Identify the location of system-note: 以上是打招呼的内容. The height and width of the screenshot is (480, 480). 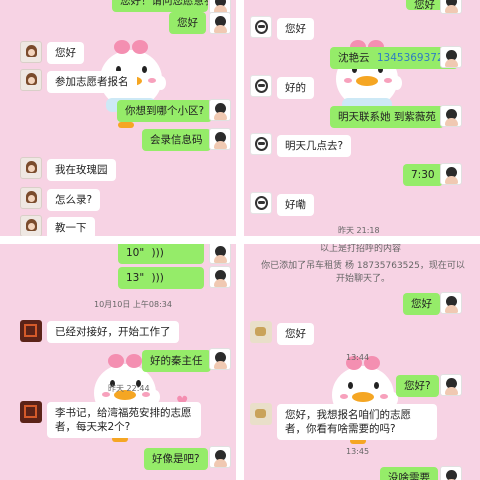
(361, 249).